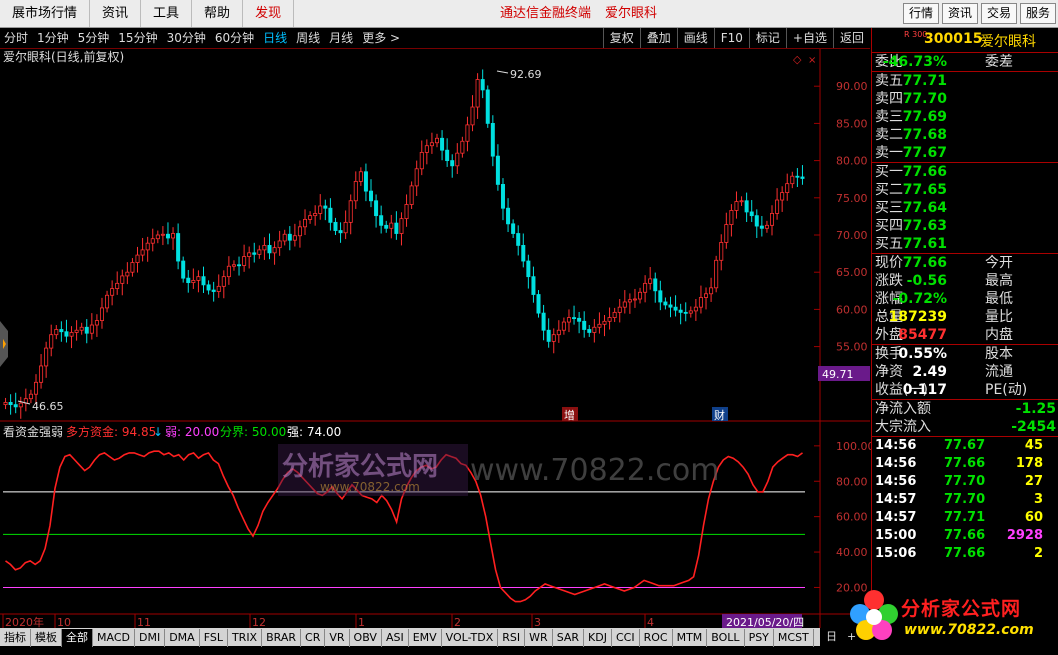 The height and width of the screenshot is (655, 1058). What do you see at coordinates (308, 38) in the screenshot?
I see `period-7: 周线` at bounding box center [308, 38].